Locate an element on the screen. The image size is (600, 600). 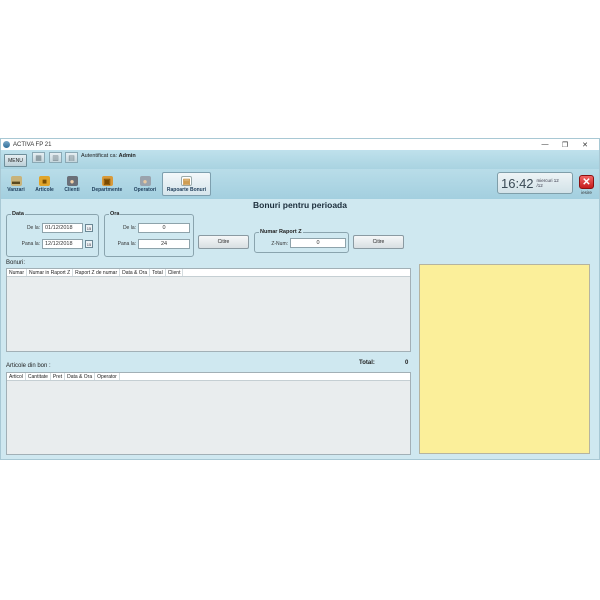
column-header: Total is located at coordinates (158, 272).